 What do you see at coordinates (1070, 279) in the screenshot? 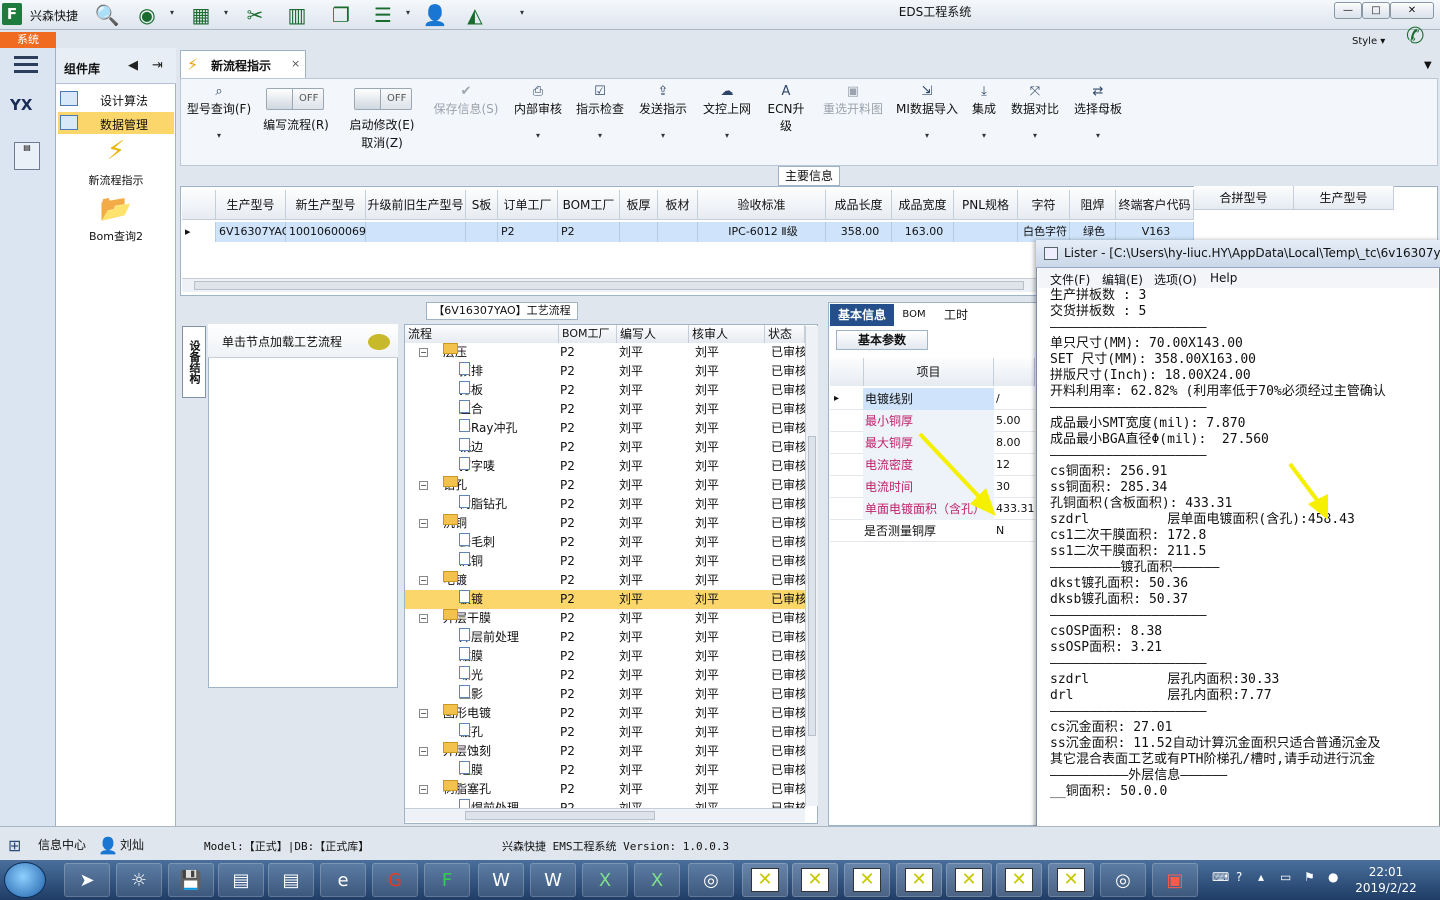
I see `menu-file: 文件(F)` at bounding box center [1070, 279].